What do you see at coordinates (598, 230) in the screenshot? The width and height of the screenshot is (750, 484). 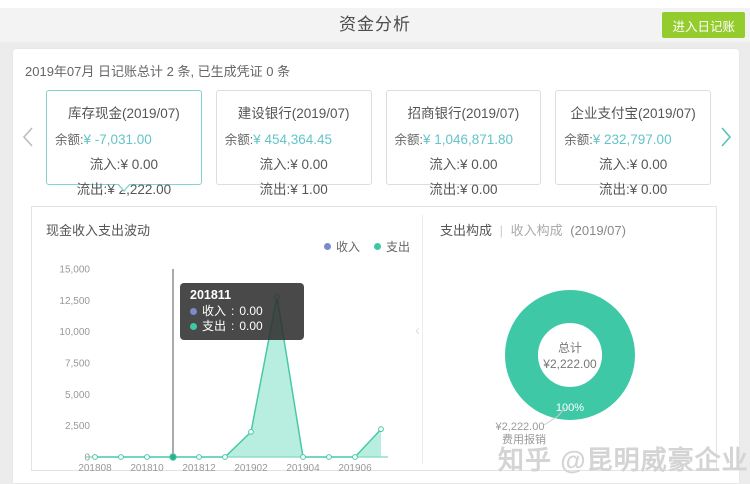 I see `composition-period: (2019/07)` at bounding box center [598, 230].